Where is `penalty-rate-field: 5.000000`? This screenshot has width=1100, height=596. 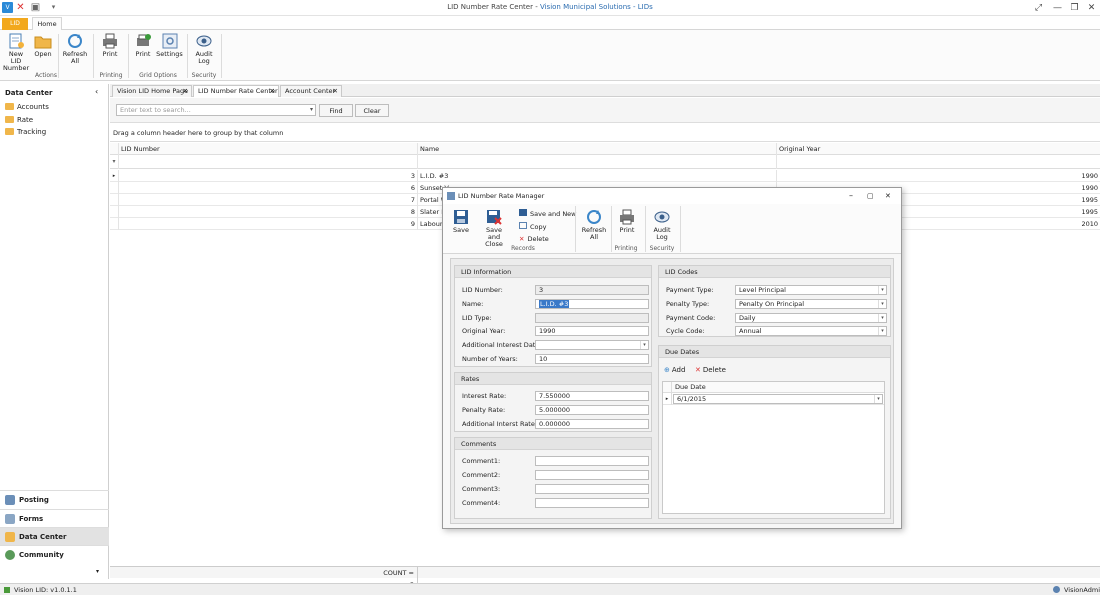 penalty-rate-field: 5.000000 is located at coordinates (592, 410).